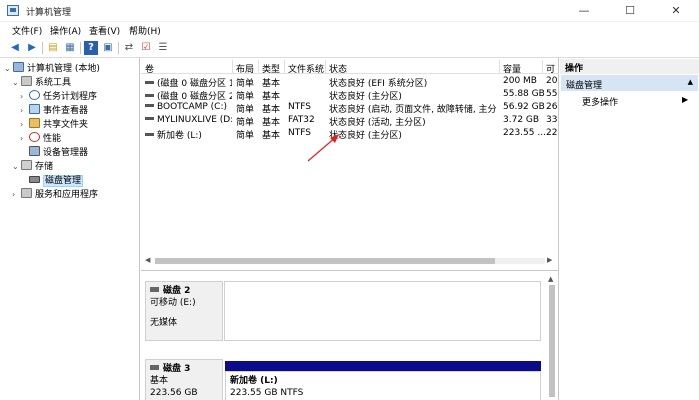 The height and width of the screenshot is (400, 699). I want to click on tree-services: › 服务和应用程序, so click(55, 193).